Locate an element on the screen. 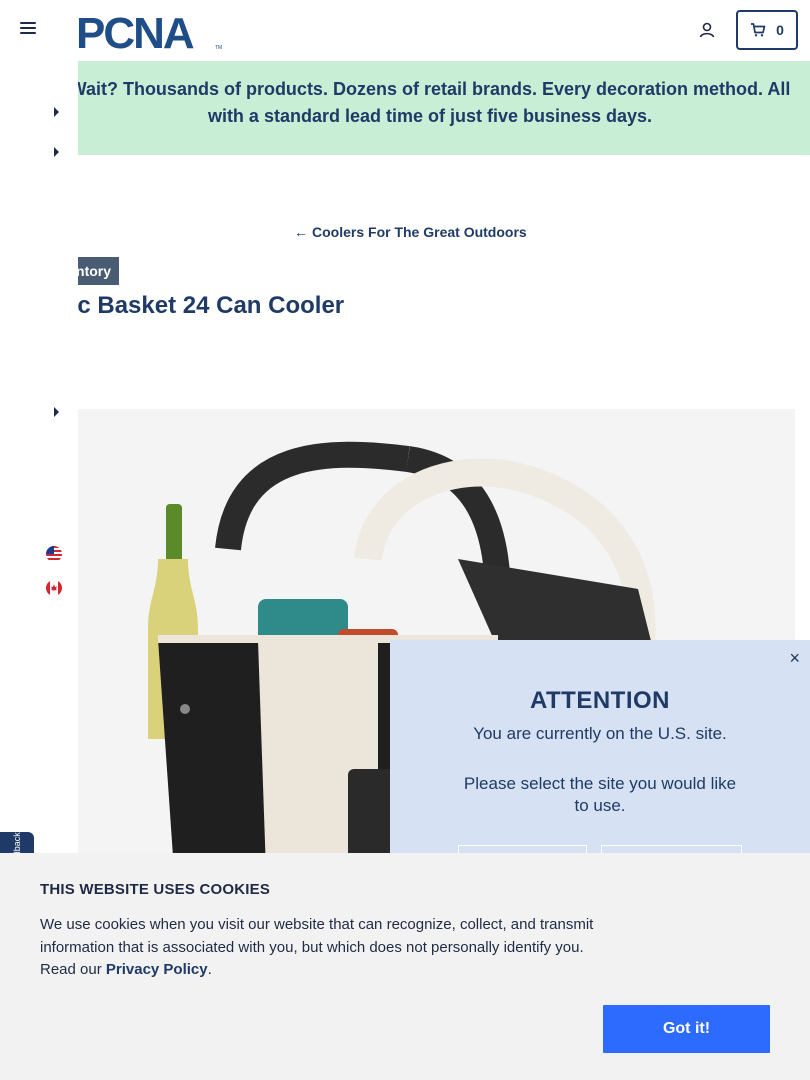 Image resolution: width=810 pixels, height=1080 pixels. svg-text: PCNA is located at coordinates (135, 31).